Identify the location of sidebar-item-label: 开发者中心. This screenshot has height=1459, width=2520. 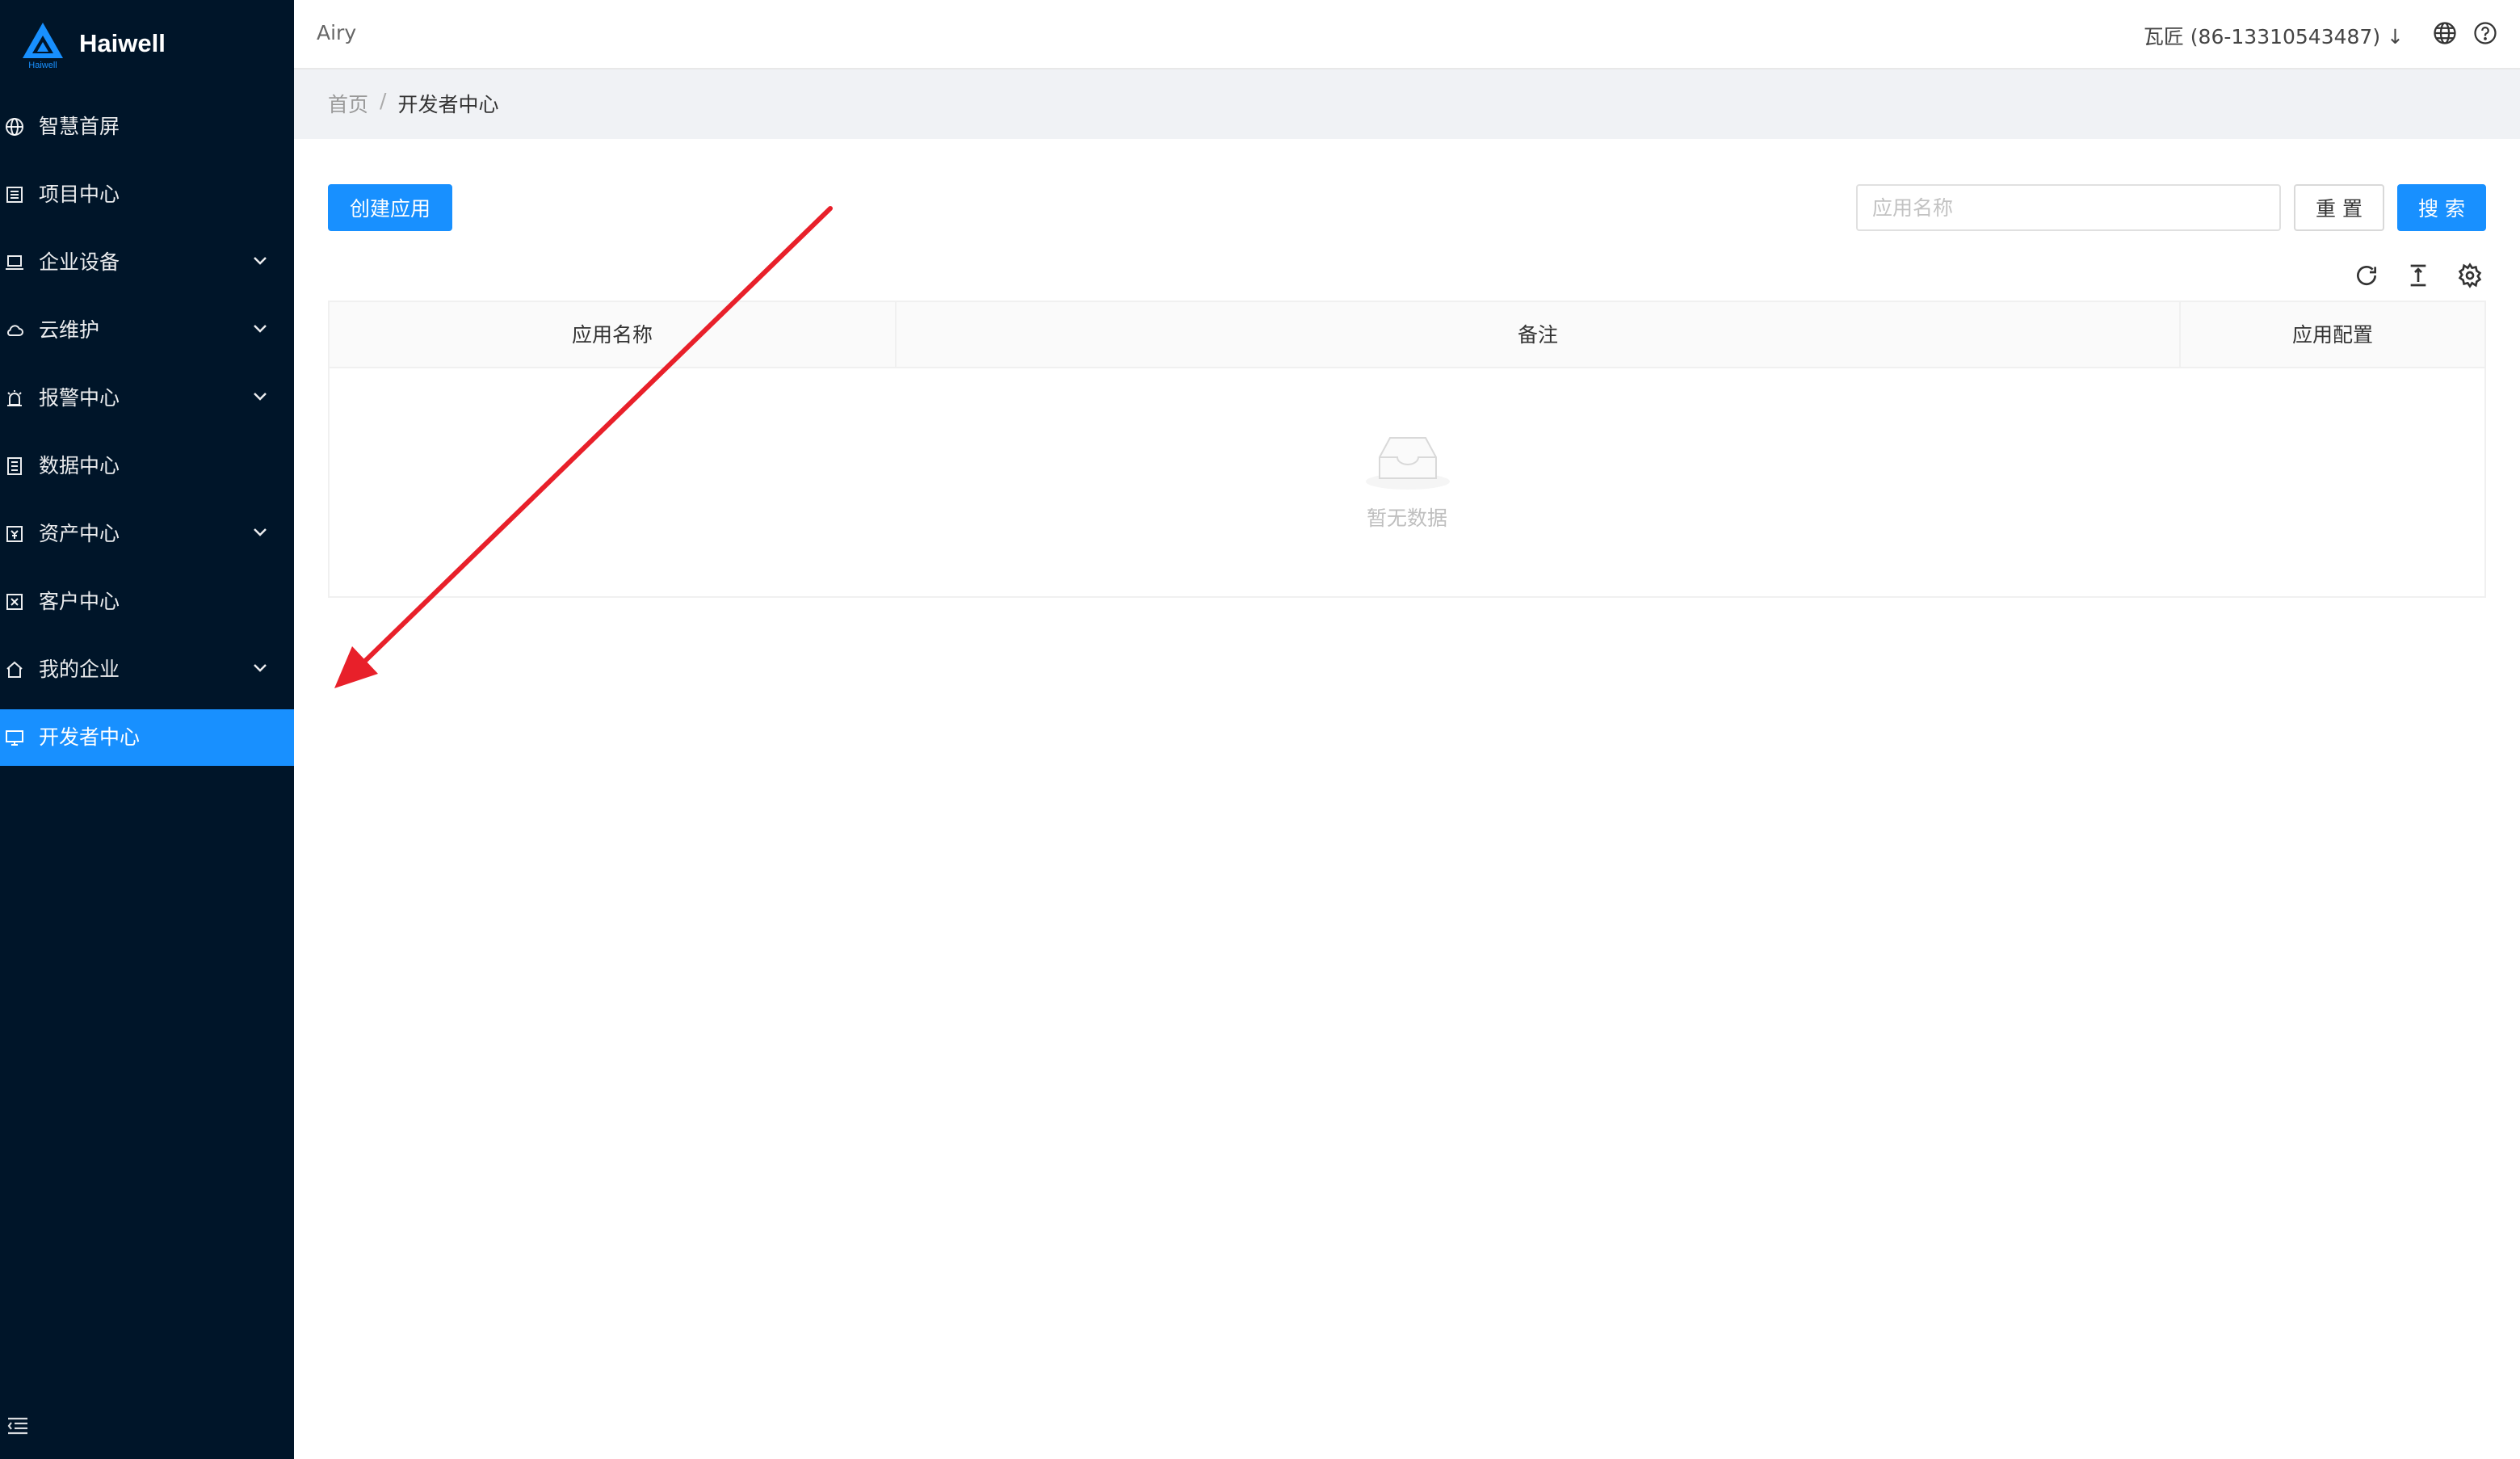
(90, 737).